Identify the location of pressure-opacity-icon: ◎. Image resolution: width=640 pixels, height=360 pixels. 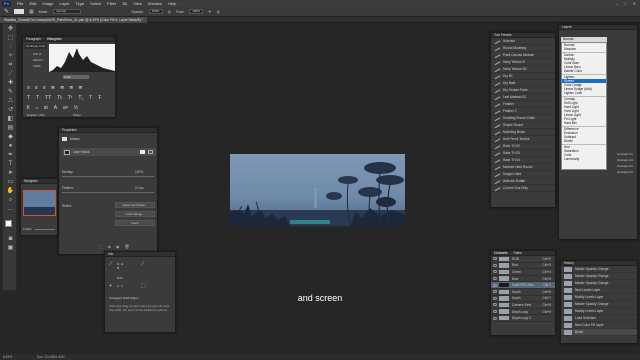
(170, 11).